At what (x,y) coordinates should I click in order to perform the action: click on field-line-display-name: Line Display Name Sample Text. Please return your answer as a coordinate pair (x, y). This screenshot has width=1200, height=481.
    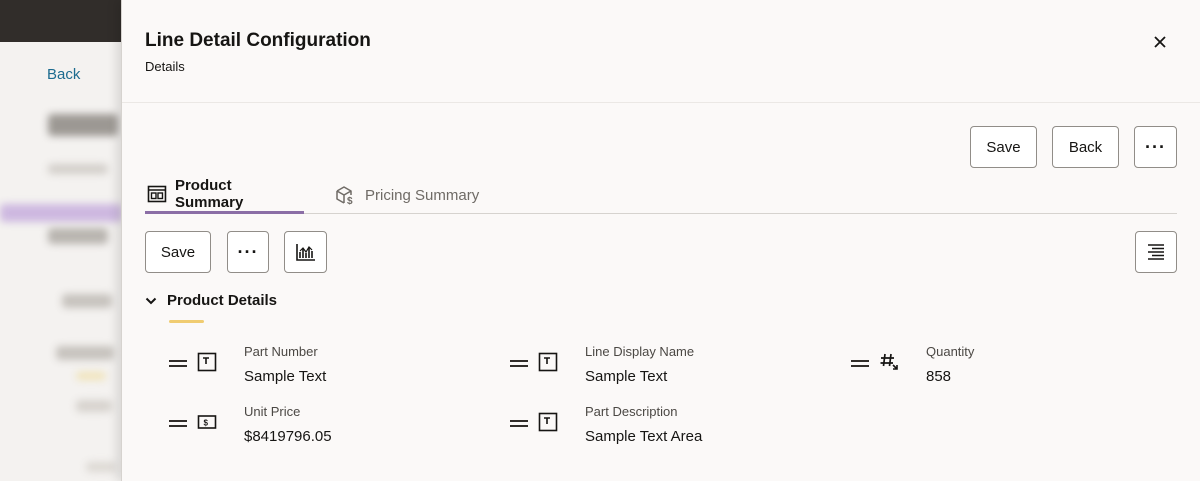
    Looking at the image, I should click on (660, 368).